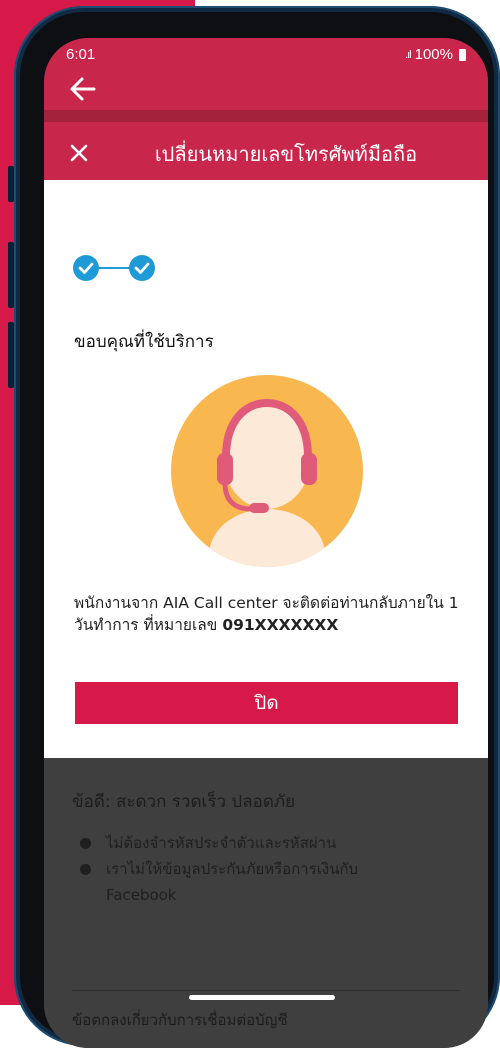 The image size is (500, 1048). I want to click on status-indicators: .ıl 100%, so click(435, 54).